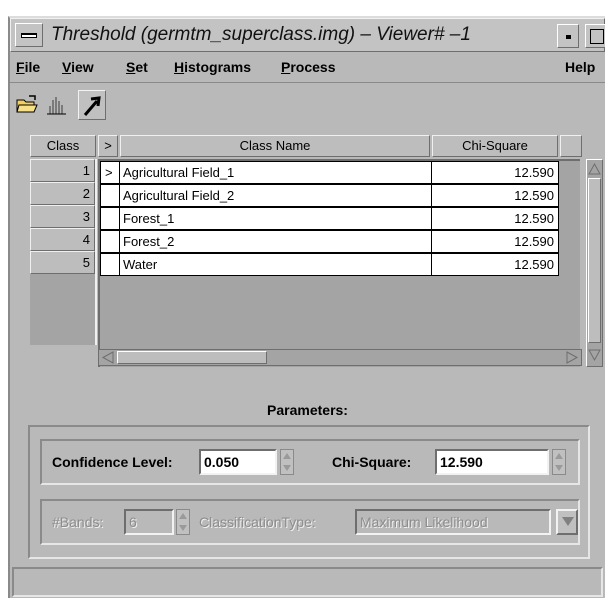  I want to click on confidence-level-input: 0.050, so click(238, 462).